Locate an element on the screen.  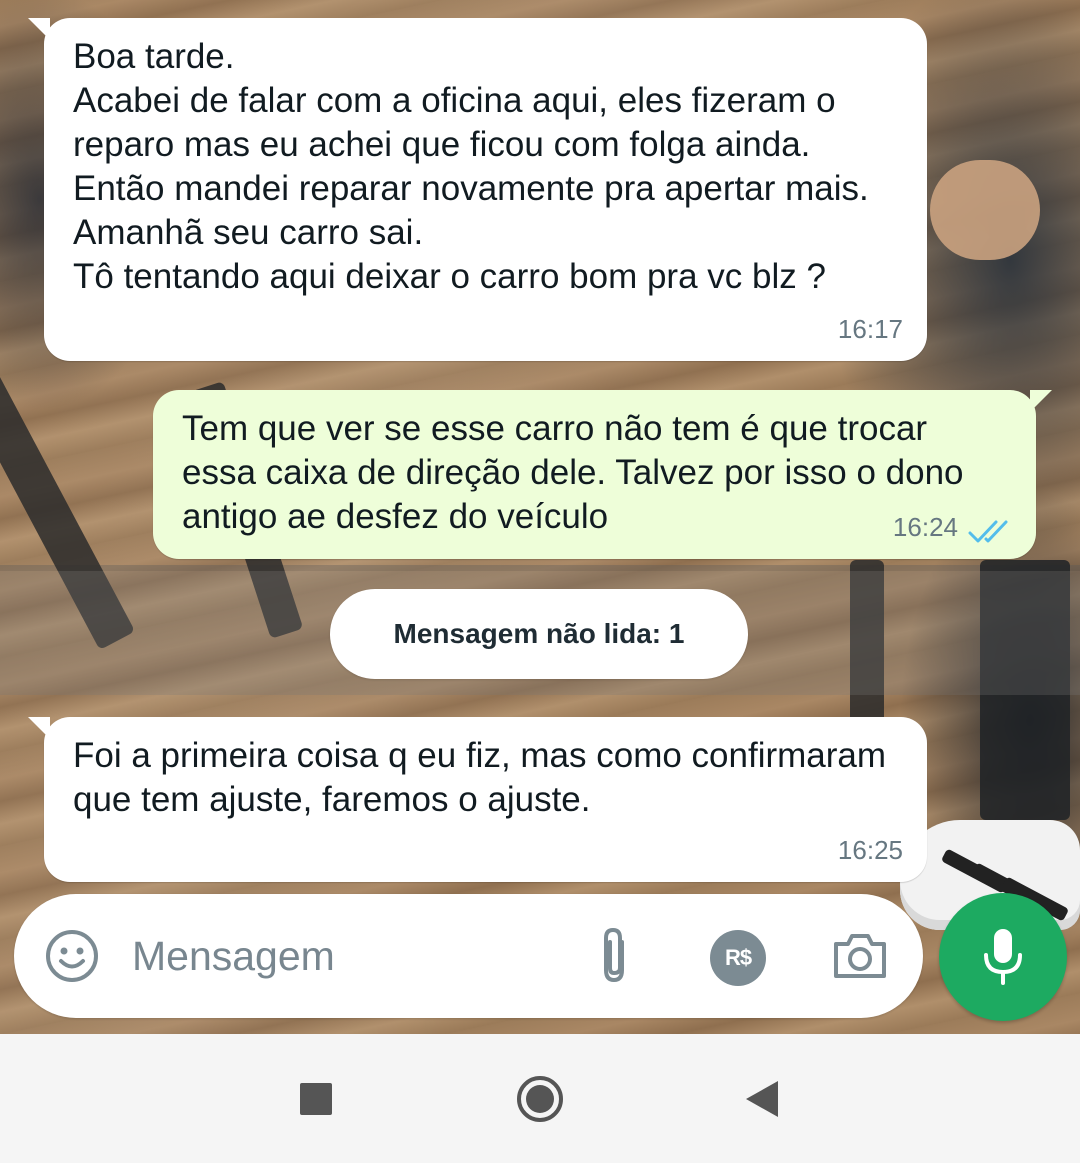
message-time: 16:17 is located at coordinates (870, 329).